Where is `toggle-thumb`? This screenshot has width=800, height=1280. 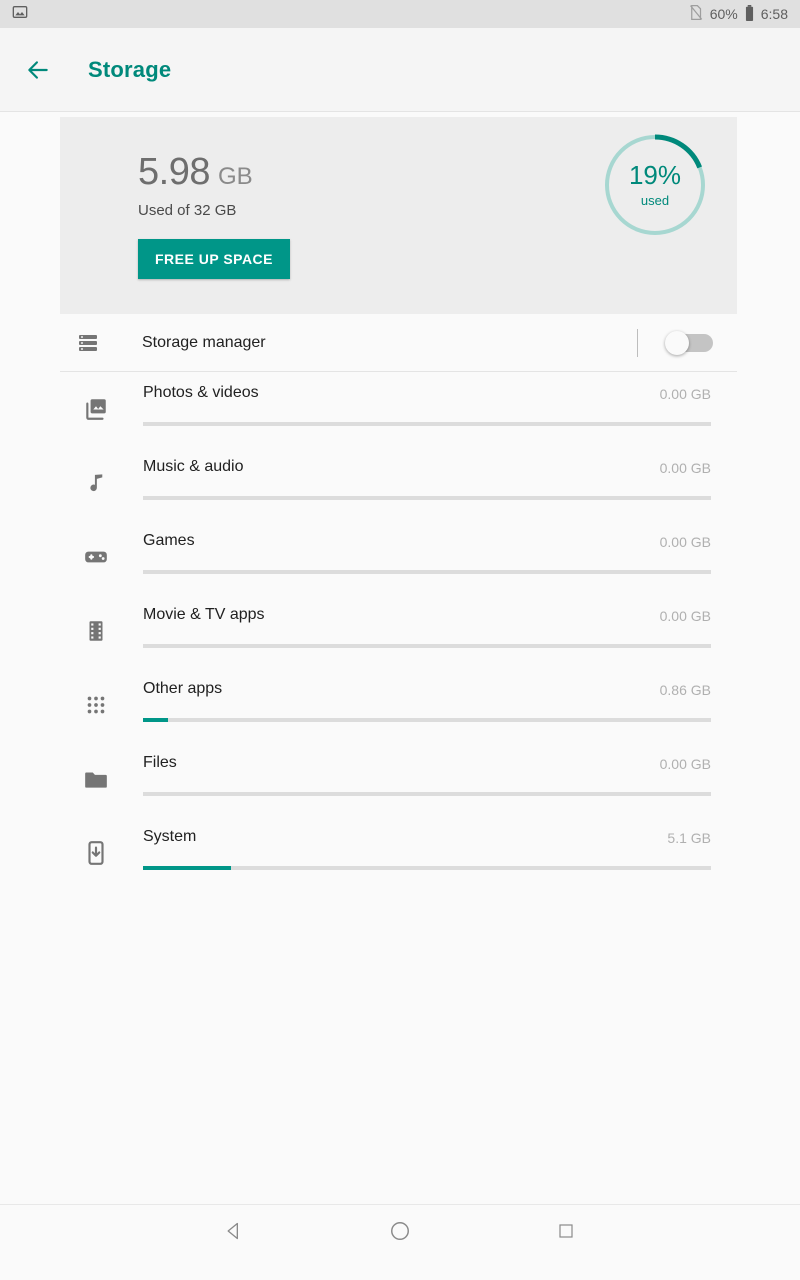 toggle-thumb is located at coordinates (677, 342).